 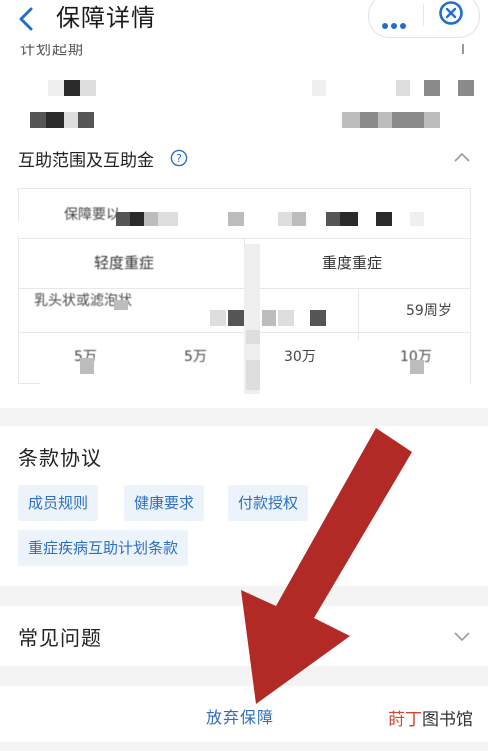 I want to click on capsule-divider, so click(x=423, y=15).